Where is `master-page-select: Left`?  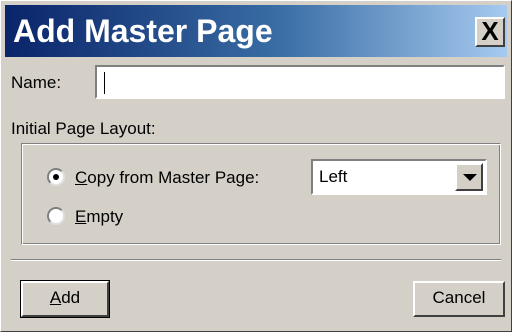
master-page-select: Left is located at coordinates (399, 177).